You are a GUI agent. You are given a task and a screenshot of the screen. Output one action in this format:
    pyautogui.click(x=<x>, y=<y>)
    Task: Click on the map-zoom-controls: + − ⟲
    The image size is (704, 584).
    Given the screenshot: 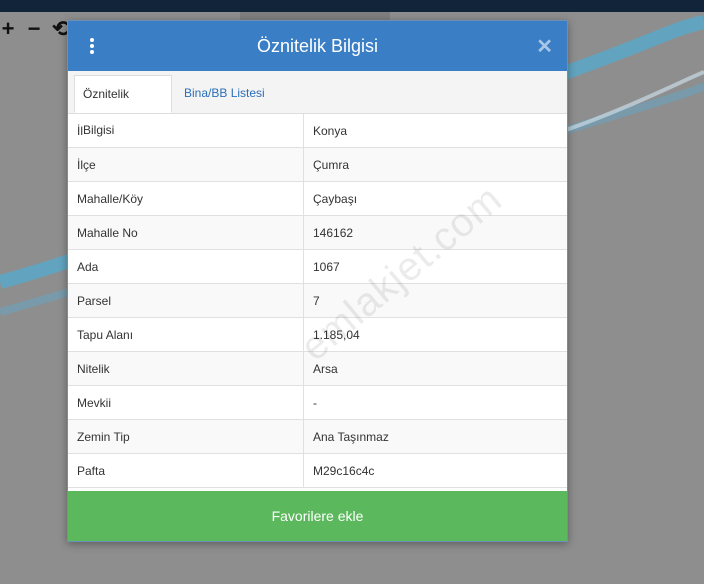 What is the action you would take?
    pyautogui.click(x=35, y=29)
    